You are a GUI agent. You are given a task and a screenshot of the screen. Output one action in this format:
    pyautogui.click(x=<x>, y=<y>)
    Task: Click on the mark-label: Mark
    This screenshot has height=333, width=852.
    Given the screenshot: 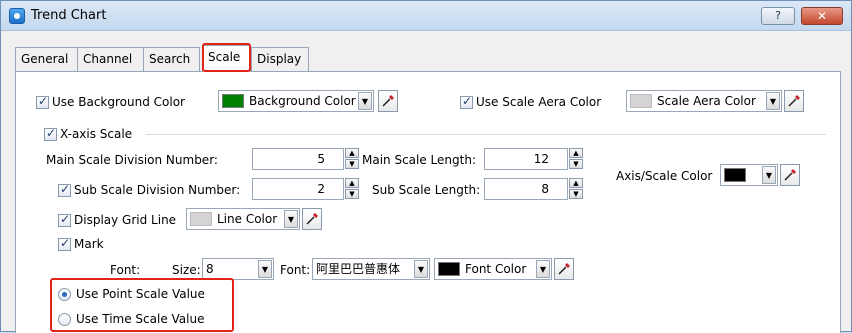 What is the action you would take?
    pyautogui.click(x=89, y=244)
    